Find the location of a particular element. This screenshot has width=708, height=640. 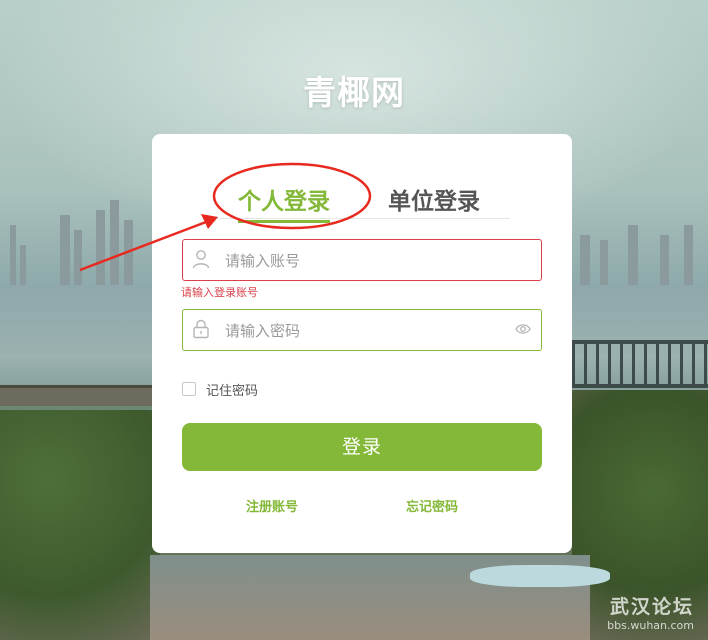

watermark: 武汉论坛 bbs.wuhan.com is located at coordinates (650, 612).